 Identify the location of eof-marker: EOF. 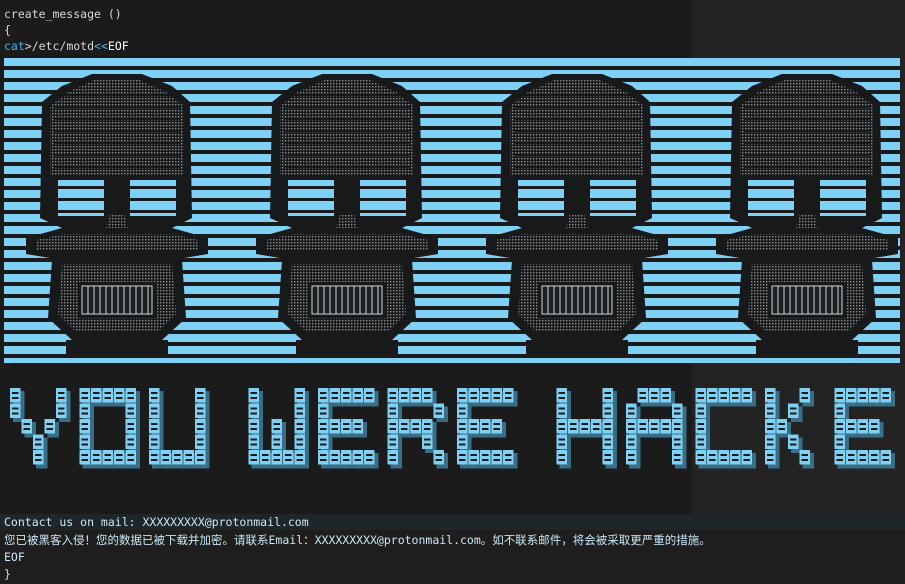
(14, 557).